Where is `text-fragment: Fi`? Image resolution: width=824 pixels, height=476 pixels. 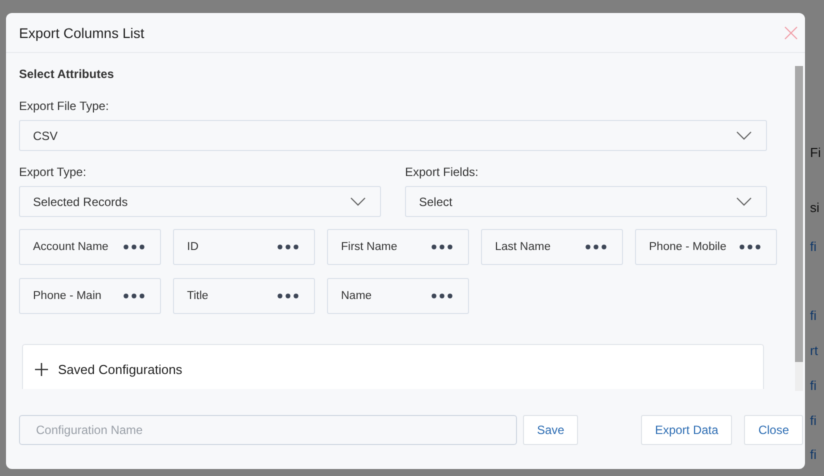 text-fragment: Fi is located at coordinates (816, 153).